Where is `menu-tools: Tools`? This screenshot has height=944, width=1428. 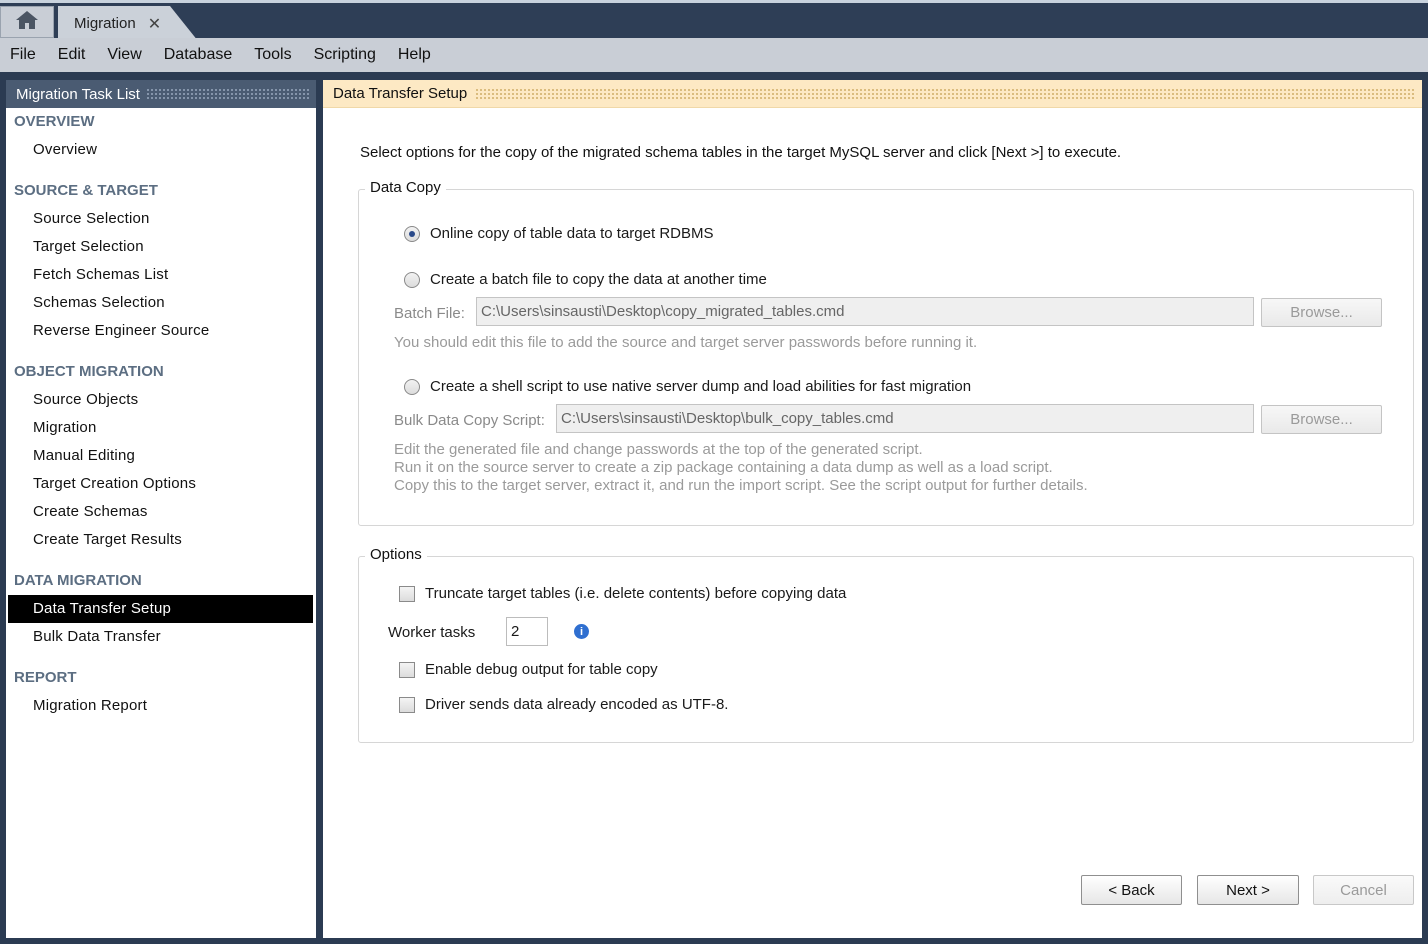 menu-tools: Tools is located at coordinates (273, 55).